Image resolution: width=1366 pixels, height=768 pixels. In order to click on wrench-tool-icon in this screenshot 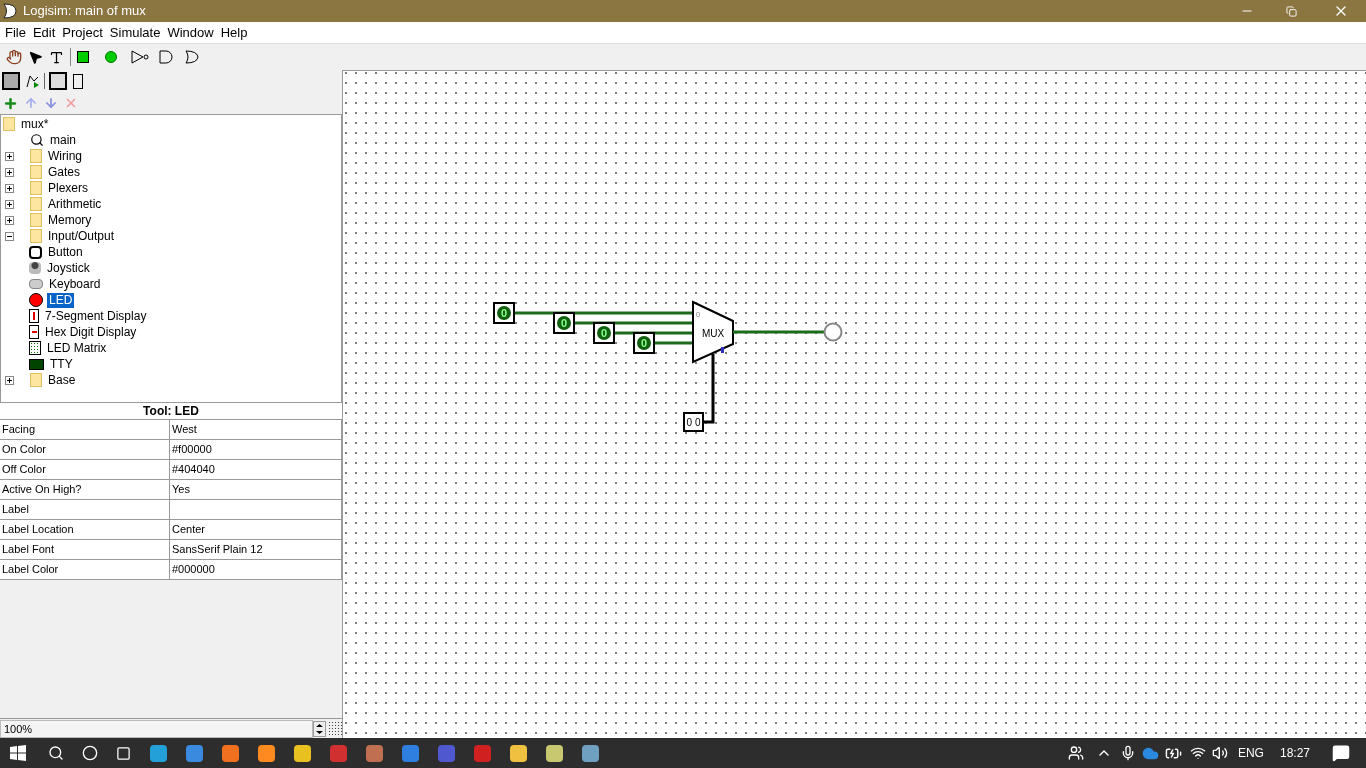, I will do `click(11, 81)`.